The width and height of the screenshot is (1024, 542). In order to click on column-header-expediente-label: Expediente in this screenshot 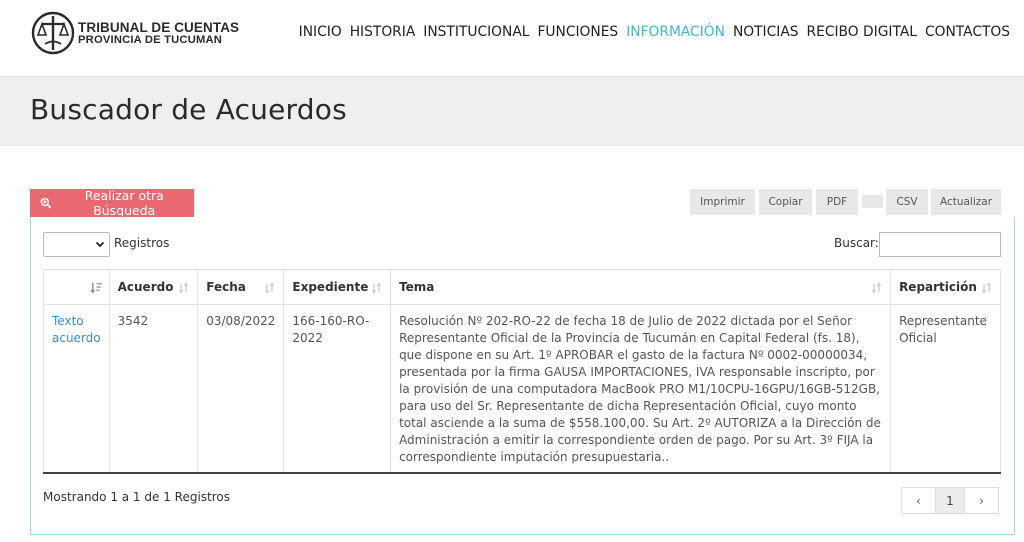, I will do `click(330, 287)`.